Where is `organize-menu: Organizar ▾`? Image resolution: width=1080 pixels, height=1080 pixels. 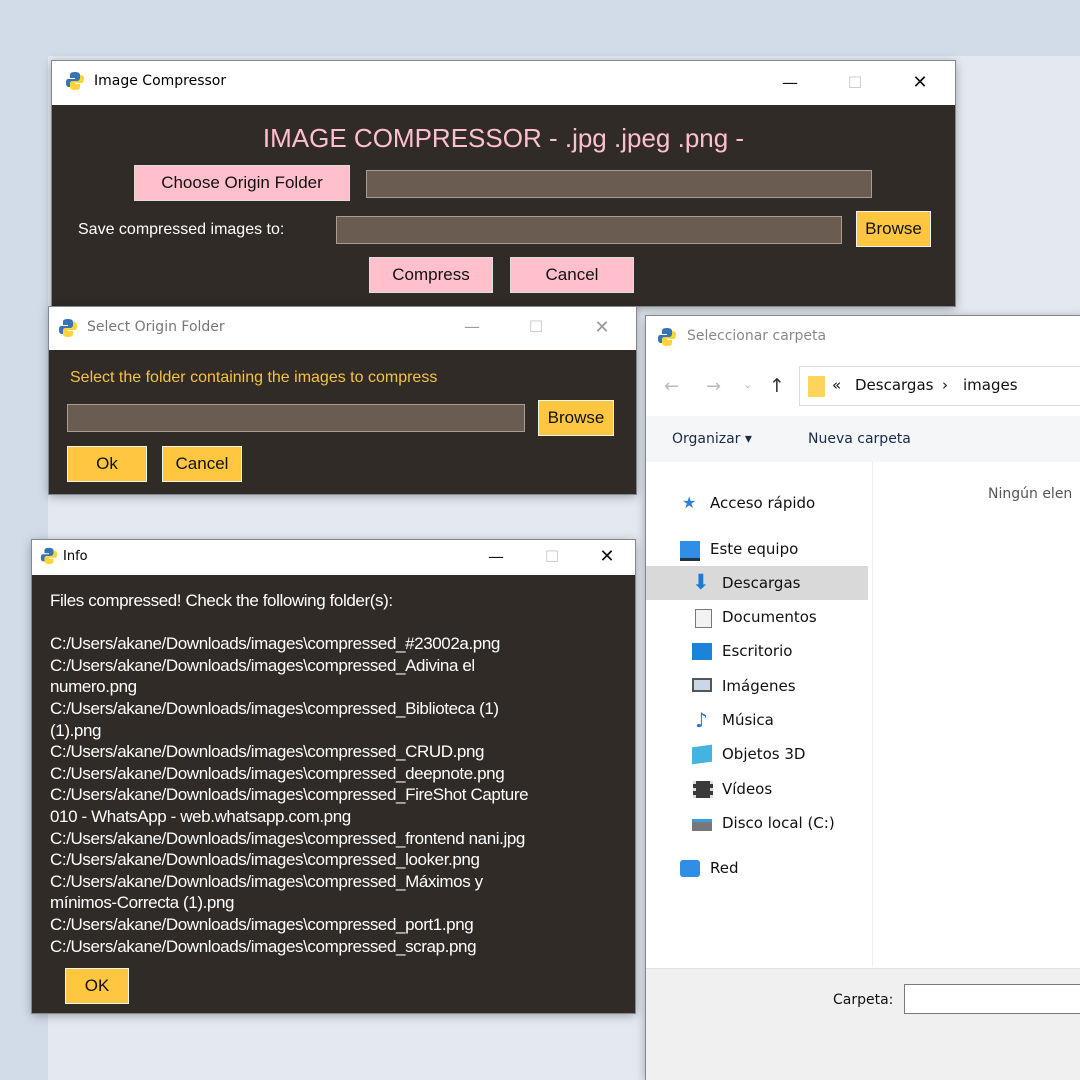
organize-menu: Organizar ▾ is located at coordinates (712, 439).